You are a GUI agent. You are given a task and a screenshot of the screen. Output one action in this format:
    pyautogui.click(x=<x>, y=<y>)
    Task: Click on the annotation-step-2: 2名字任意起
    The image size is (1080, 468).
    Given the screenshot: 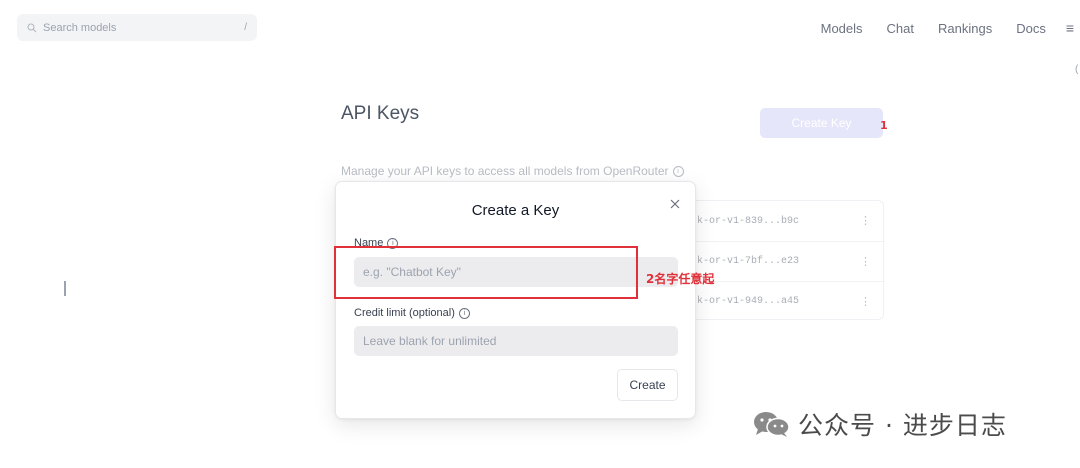 What is the action you would take?
    pyautogui.click(x=680, y=279)
    